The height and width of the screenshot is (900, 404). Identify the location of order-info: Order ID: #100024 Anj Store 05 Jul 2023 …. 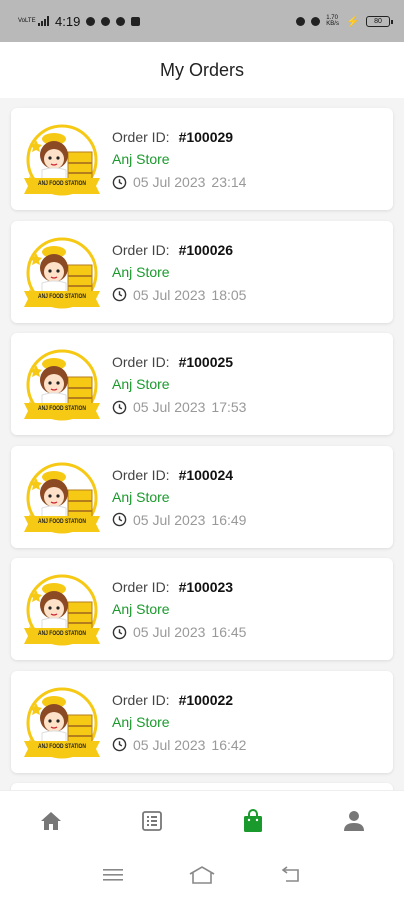
(179, 497).